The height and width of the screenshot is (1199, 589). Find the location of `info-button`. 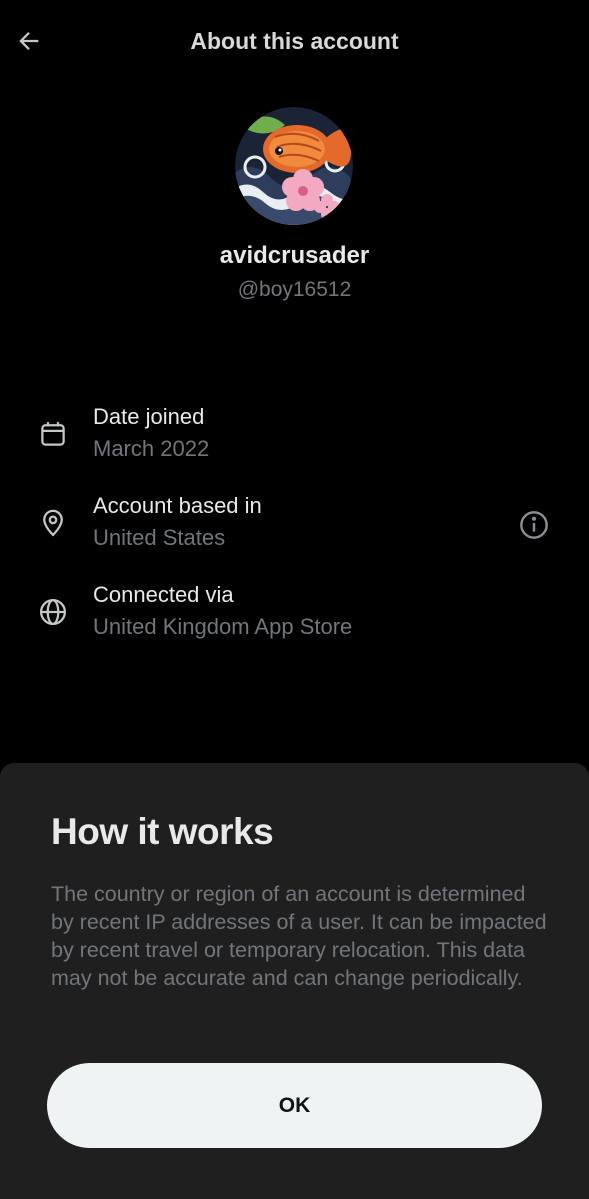

info-button is located at coordinates (534, 525).